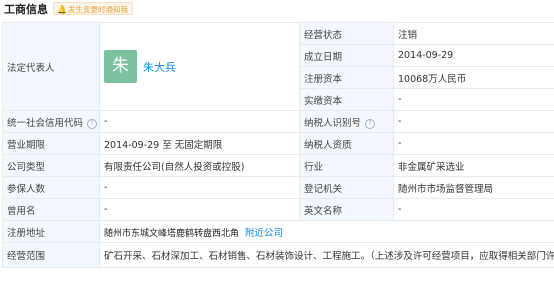 This screenshot has width=554, height=299. I want to click on authority-value: 随州市市场监督管理局, so click(473, 187).